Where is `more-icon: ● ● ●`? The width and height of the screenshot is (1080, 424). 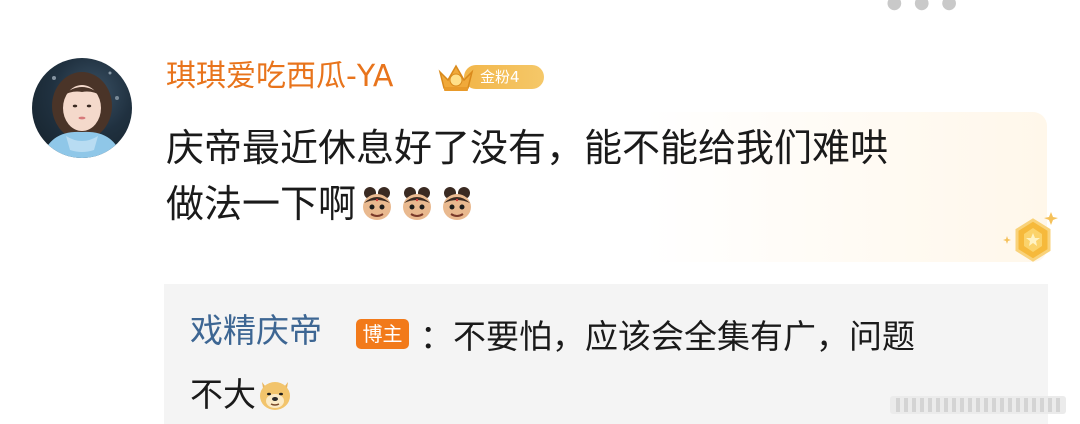 more-icon: ● ● ● is located at coordinates (923, 6).